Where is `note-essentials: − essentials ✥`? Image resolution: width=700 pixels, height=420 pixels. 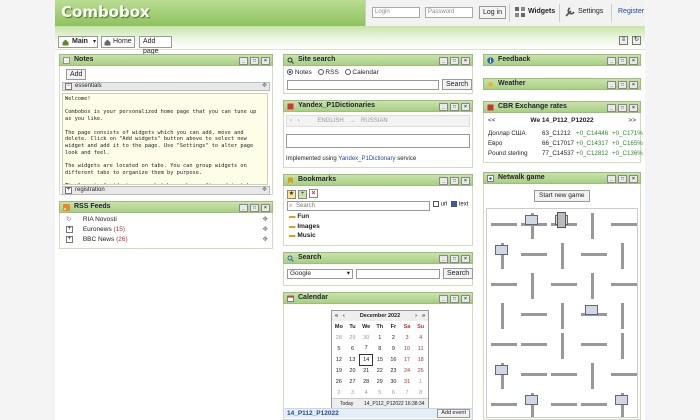 note-essentials: − essentials ✥ is located at coordinates (166, 86).